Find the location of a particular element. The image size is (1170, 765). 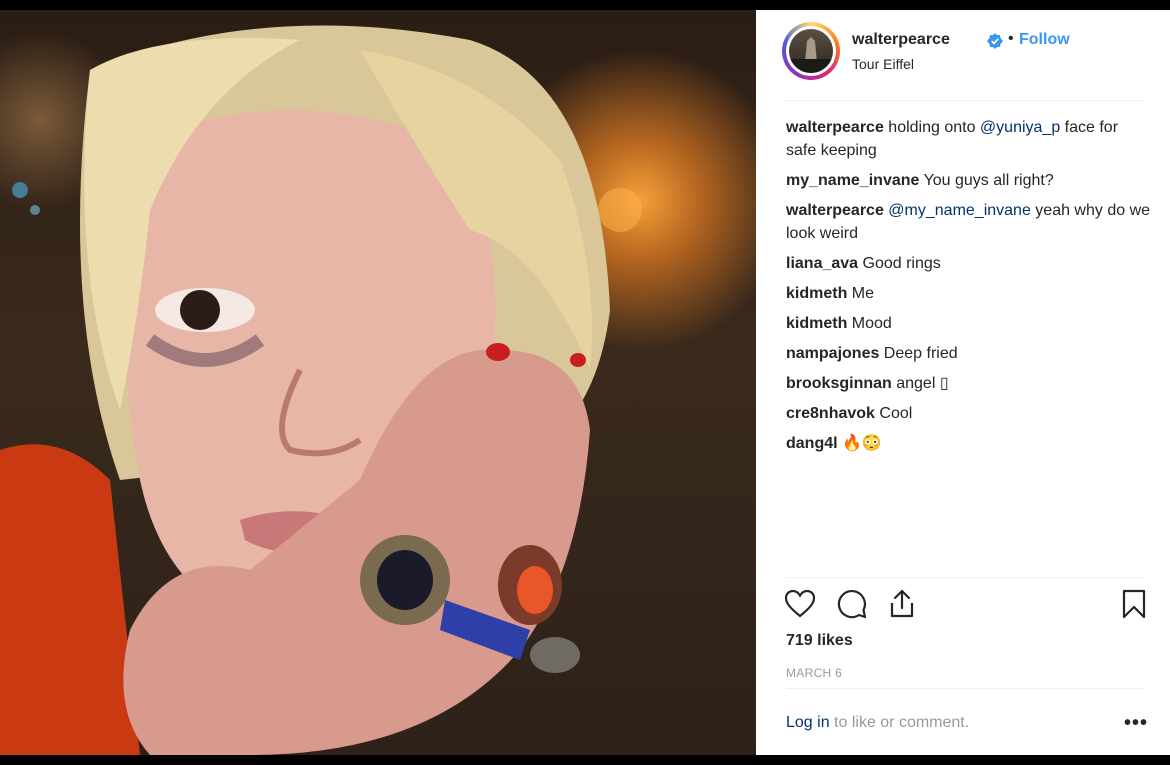

comment-text: Mood is located at coordinates (869, 323).